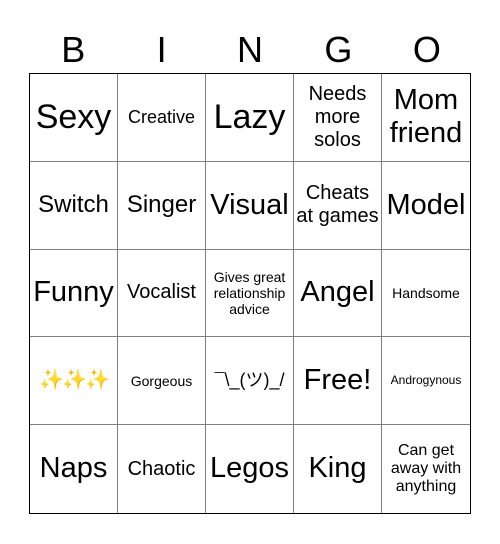 This screenshot has width=500, height=544. Describe the element at coordinates (338, 205) in the screenshot. I see `bingo-cell: Cheats at games` at that location.